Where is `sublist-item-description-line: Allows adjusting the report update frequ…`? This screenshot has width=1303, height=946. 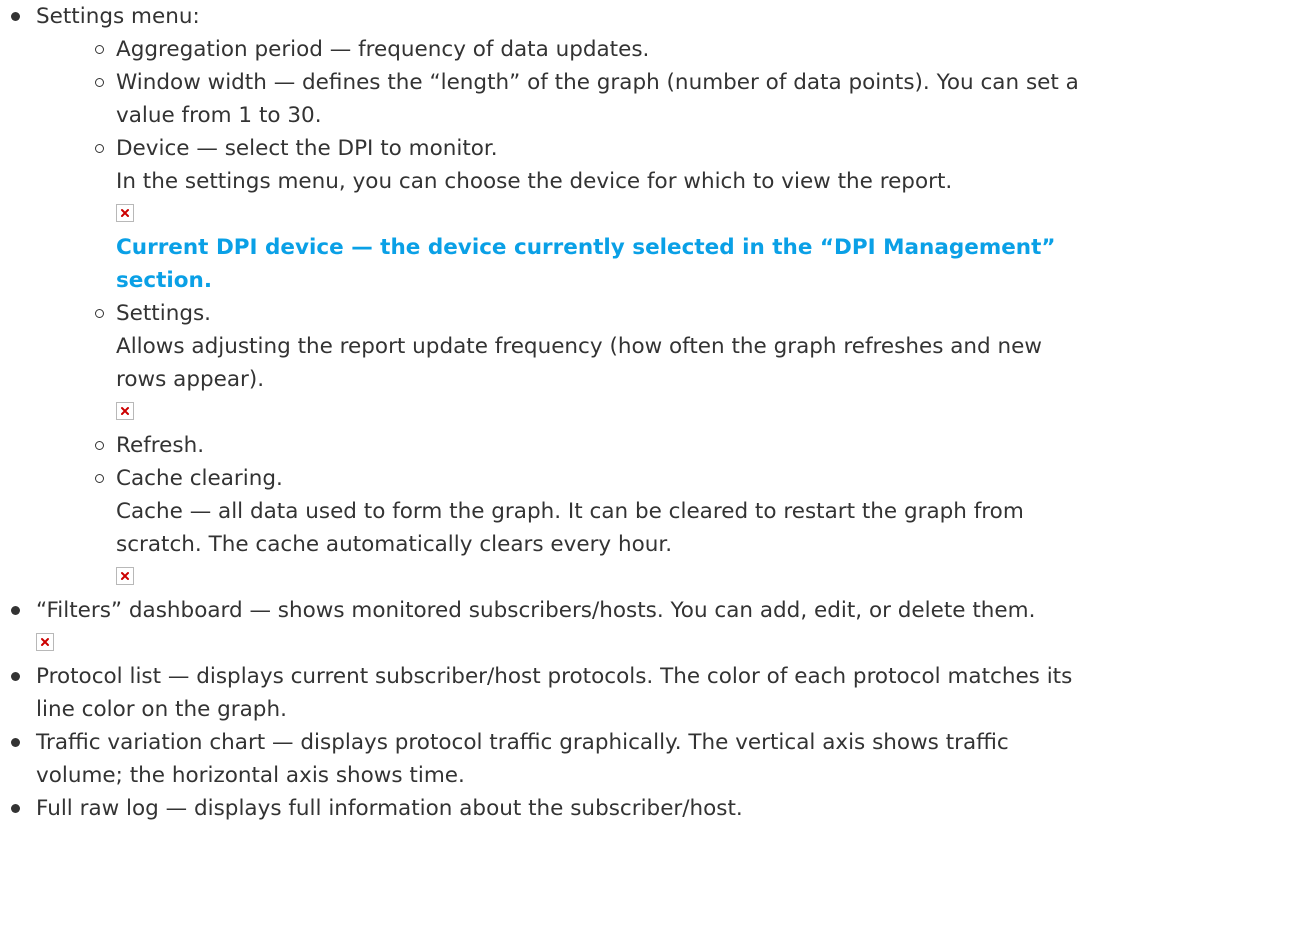 sublist-item-description-line: Allows adjusting the report update frequ… is located at coordinates (579, 346).